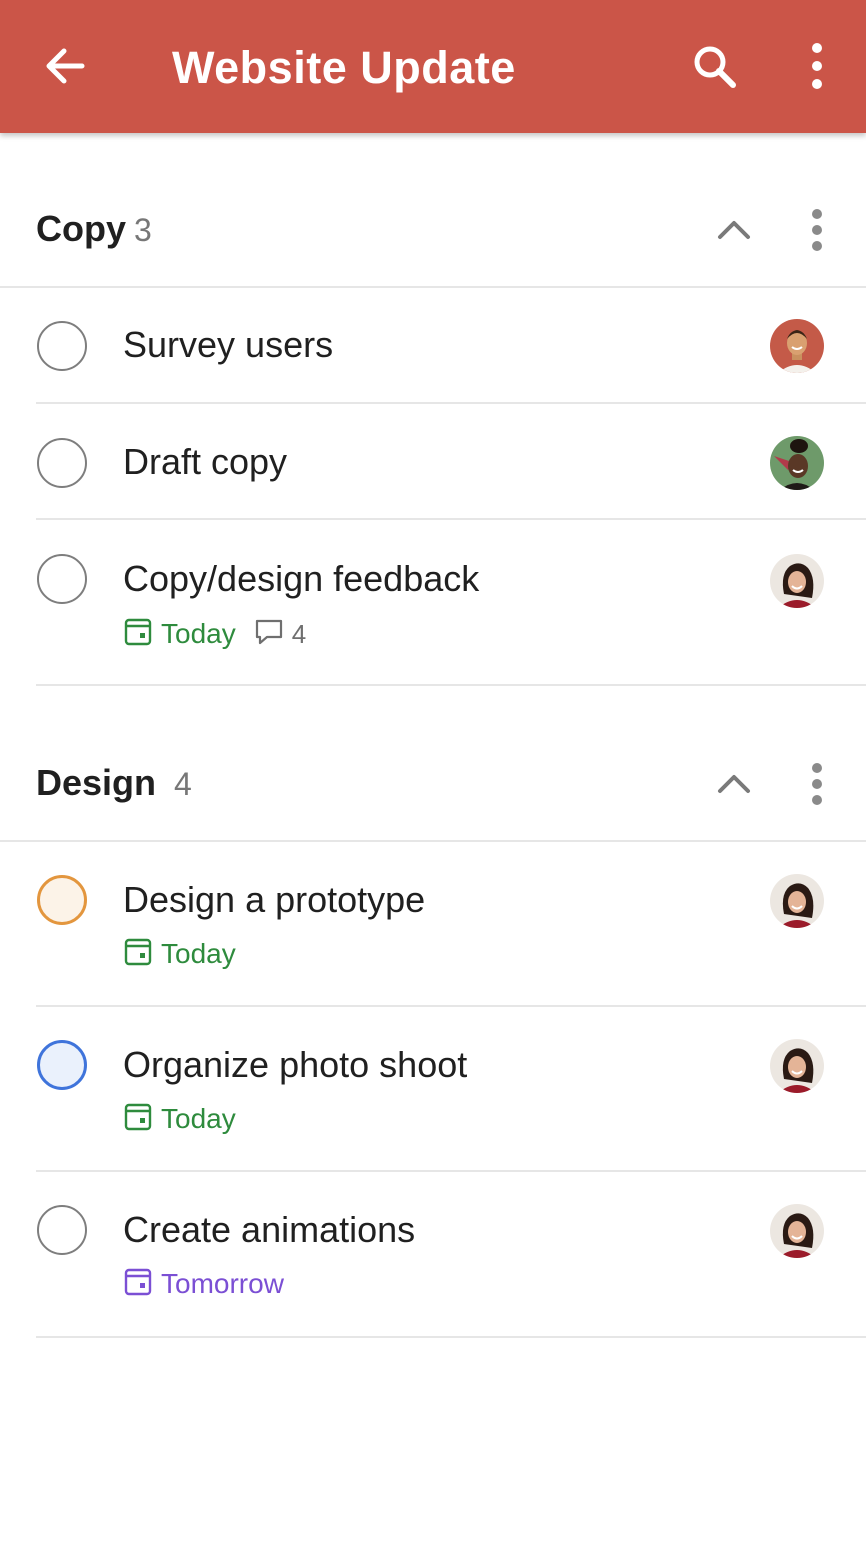  I want to click on task-meta: Tomorrow, so click(204, 1284).